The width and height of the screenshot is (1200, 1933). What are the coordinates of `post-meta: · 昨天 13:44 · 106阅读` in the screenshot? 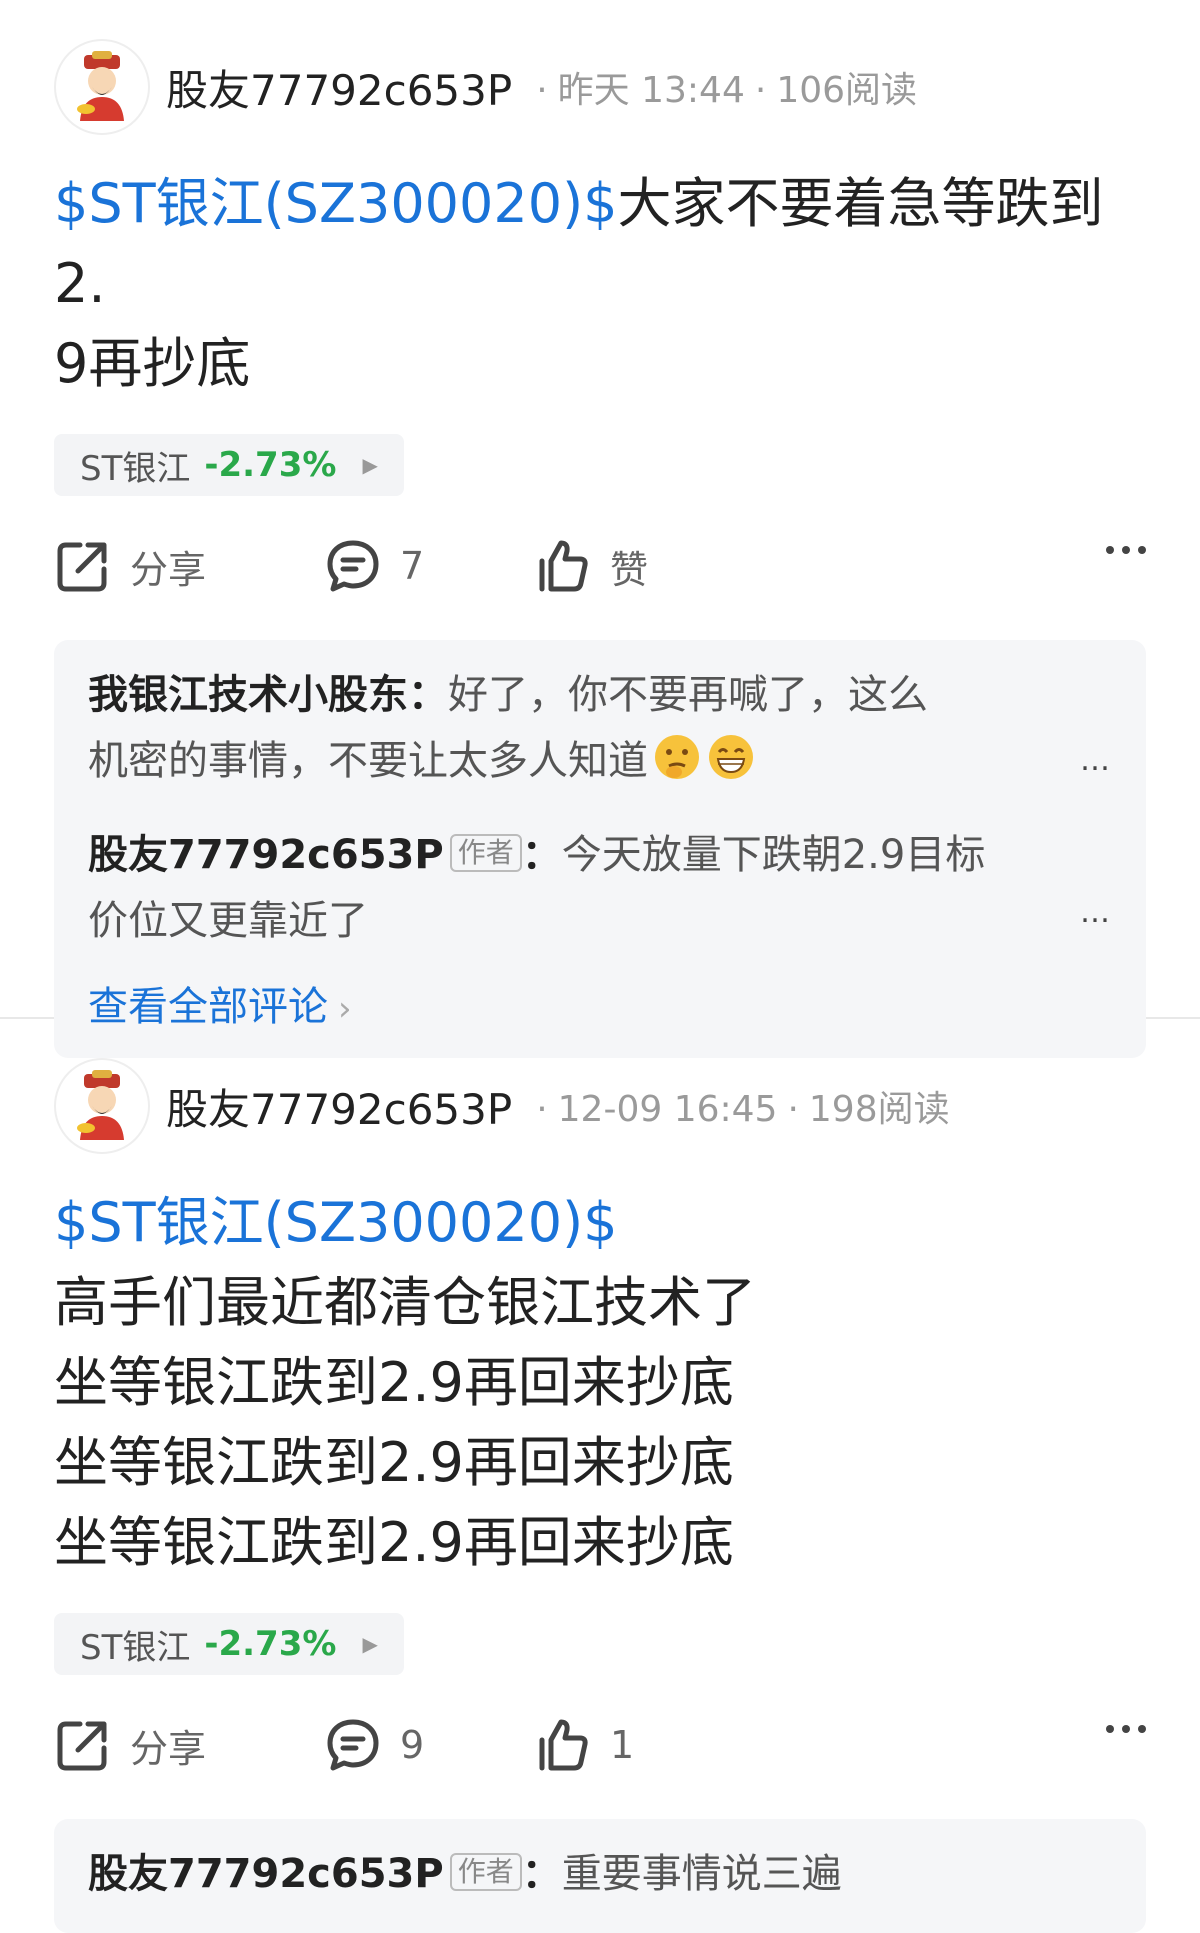 It's located at (721, 87).